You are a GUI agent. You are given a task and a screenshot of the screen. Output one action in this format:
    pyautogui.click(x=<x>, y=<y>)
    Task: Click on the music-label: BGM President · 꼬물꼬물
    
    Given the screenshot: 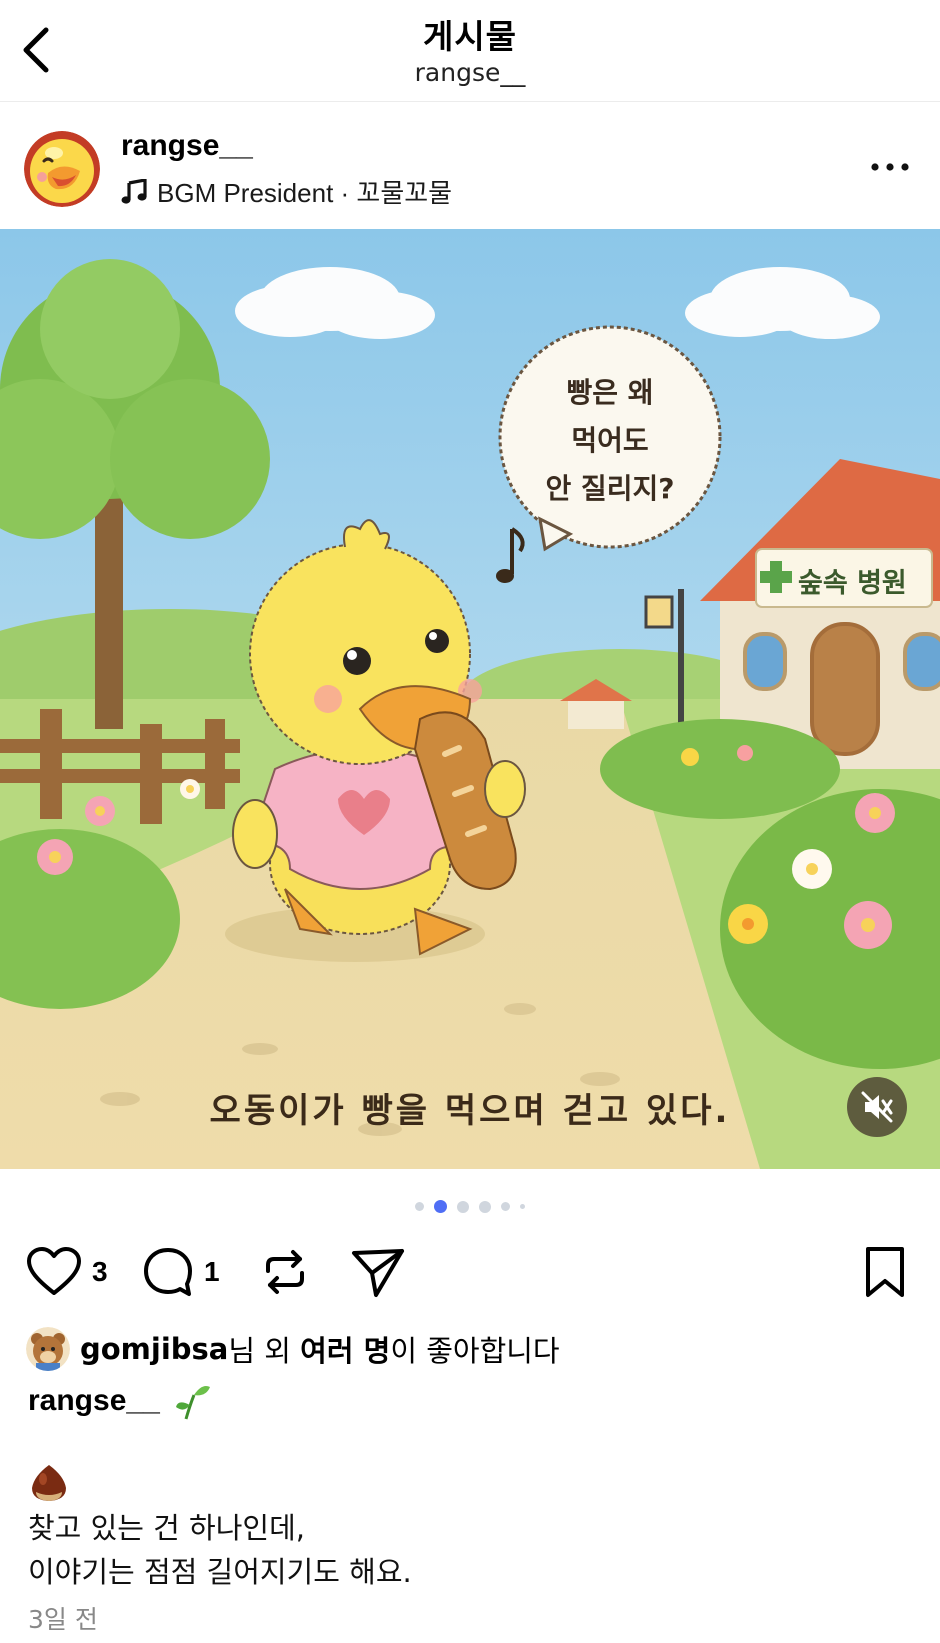 What is the action you would take?
    pyautogui.click(x=305, y=193)
    